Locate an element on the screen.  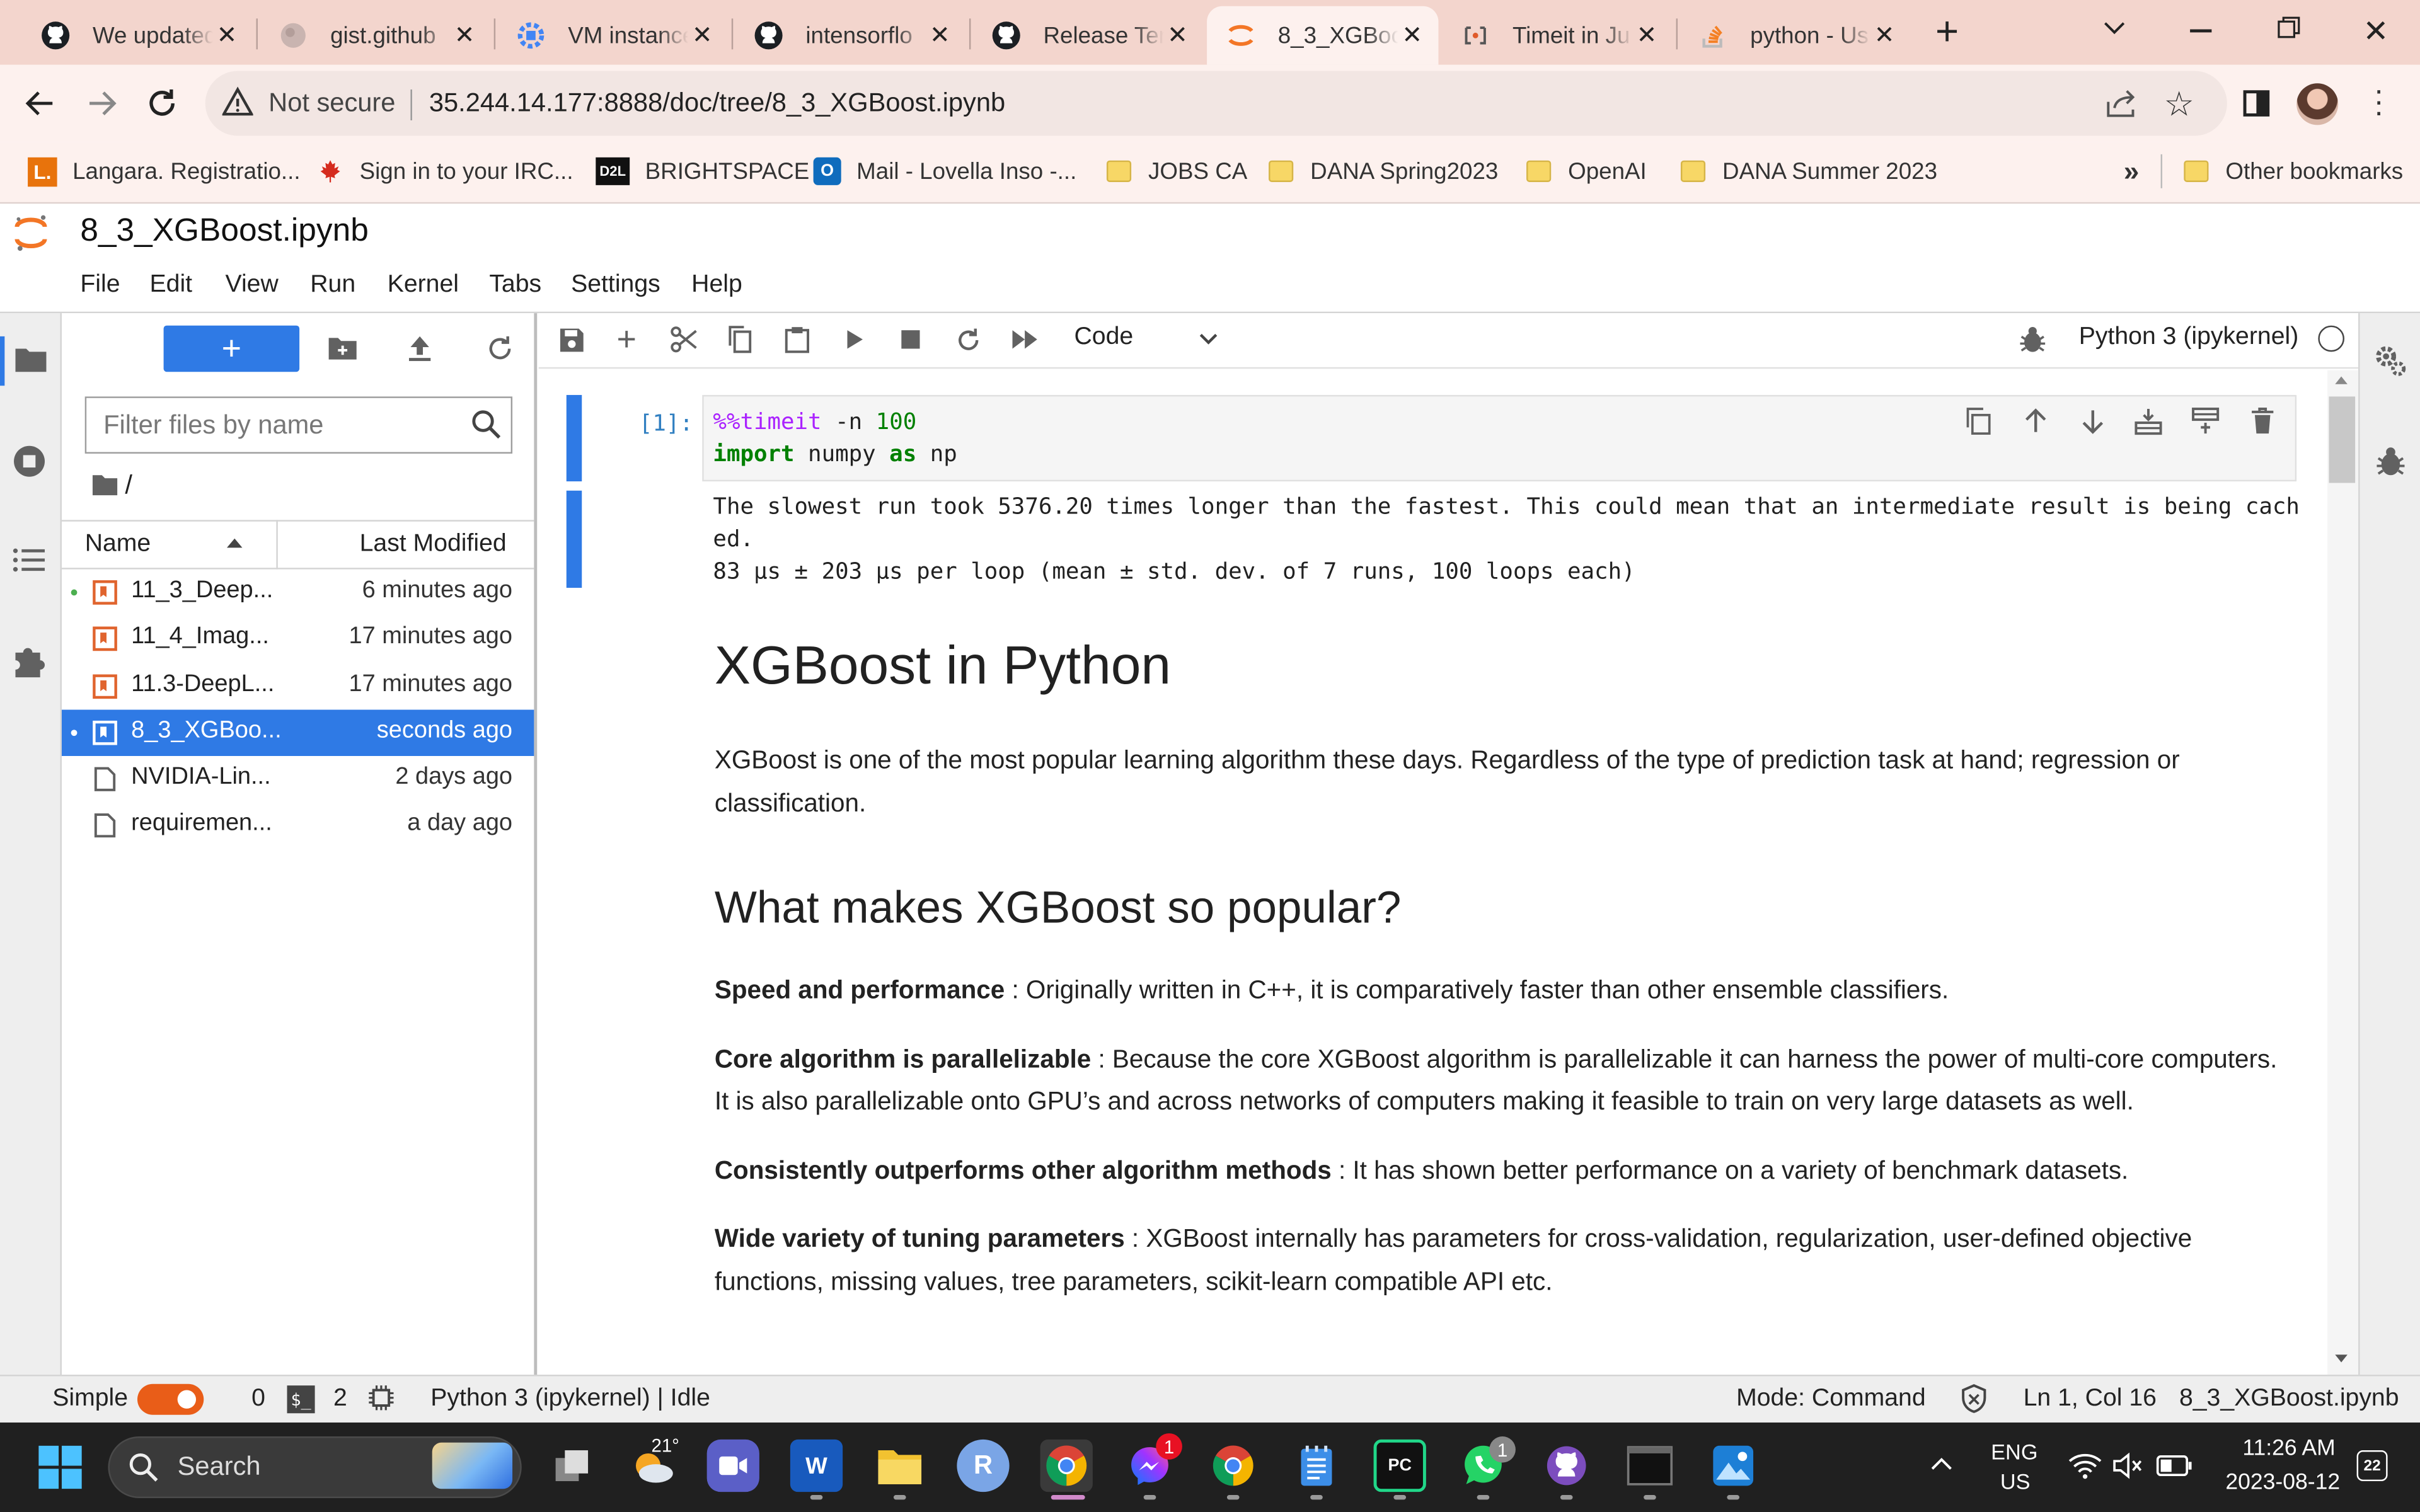
scroll-down-arrow-icon is located at coordinates (2342, 1358).